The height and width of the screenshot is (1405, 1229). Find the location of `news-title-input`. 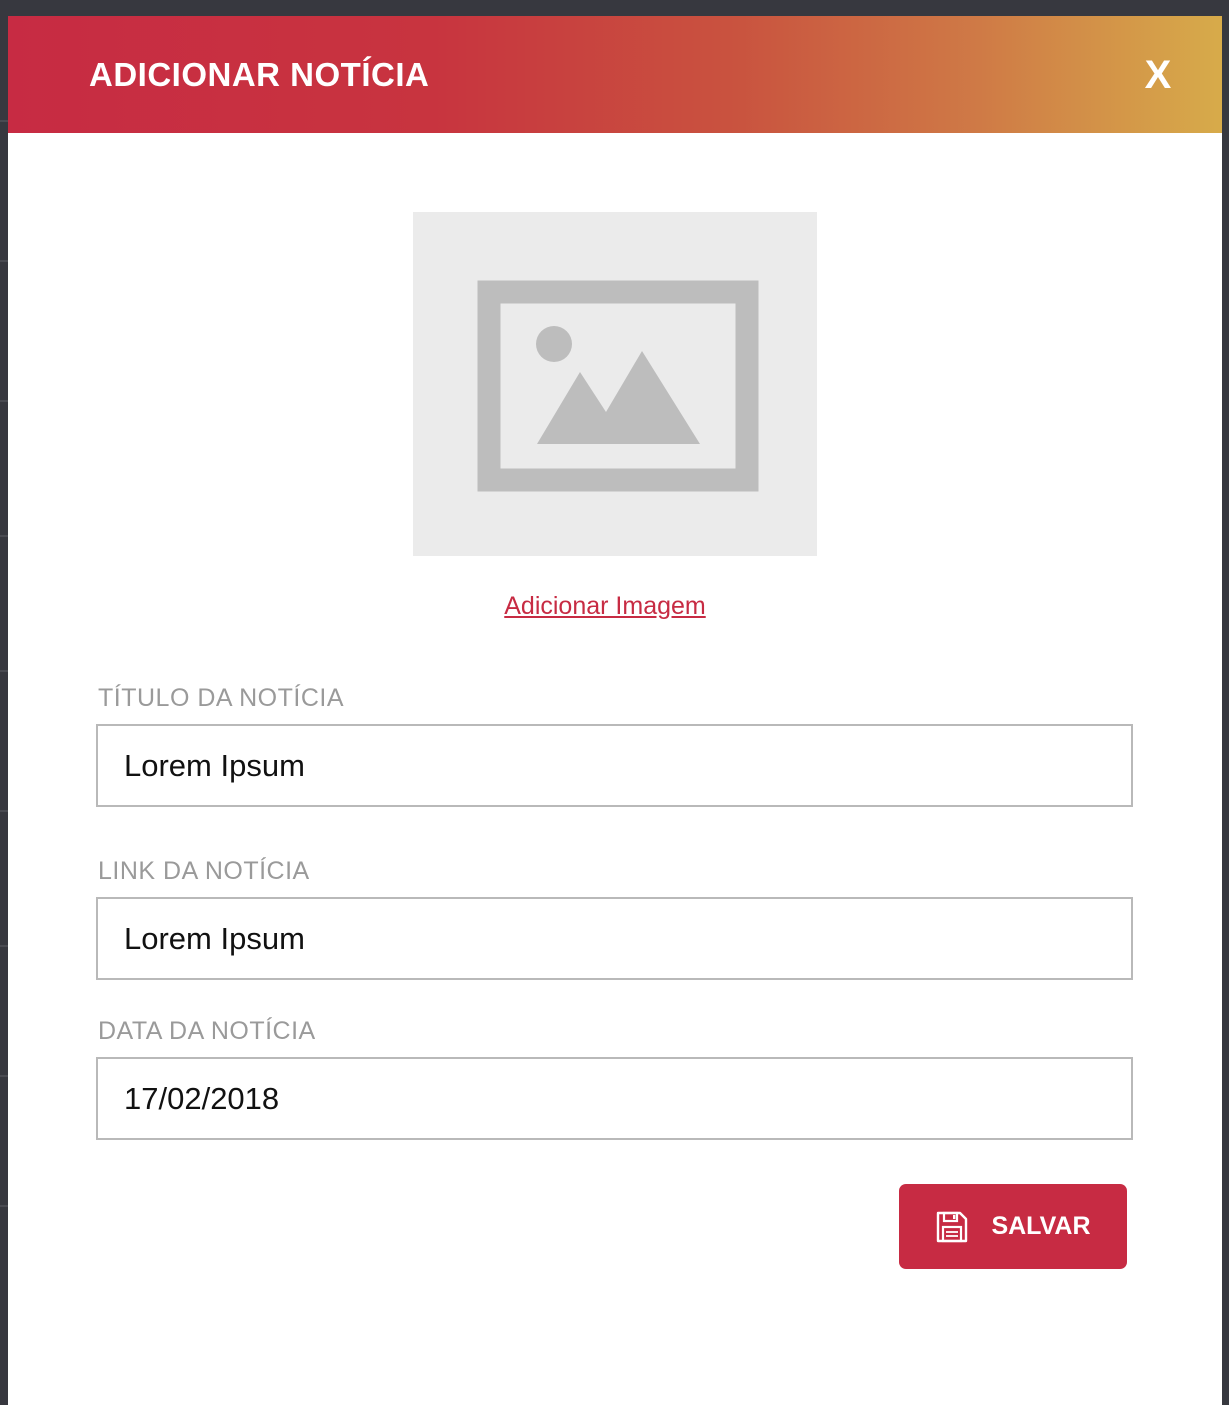

news-title-input is located at coordinates (614, 765).